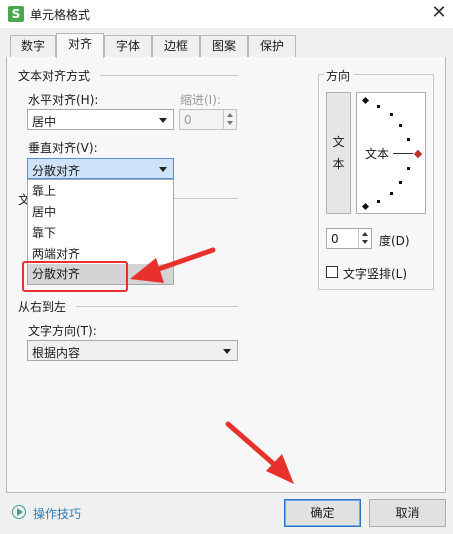 This screenshot has width=453, height=534. I want to click on annotation-arrow-to-ok, so click(259, 452).